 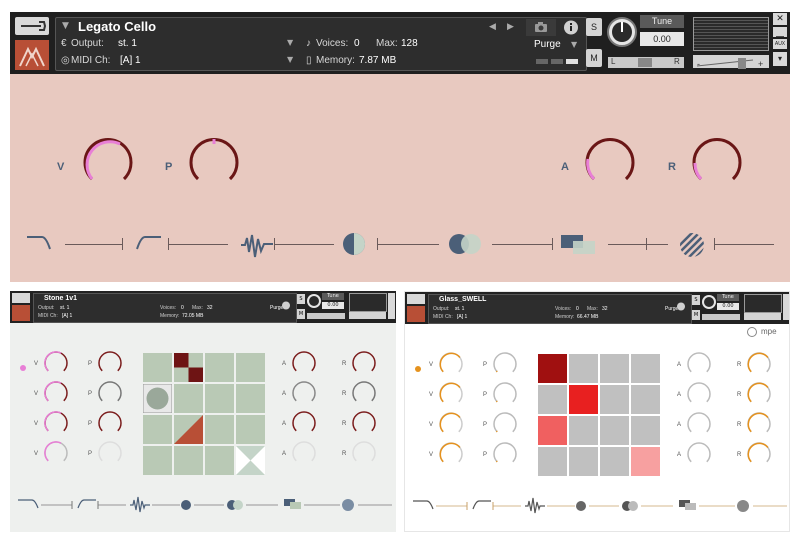 What do you see at coordinates (326, 316) in the screenshot?
I see `stone-pan-slider` at bounding box center [326, 316].